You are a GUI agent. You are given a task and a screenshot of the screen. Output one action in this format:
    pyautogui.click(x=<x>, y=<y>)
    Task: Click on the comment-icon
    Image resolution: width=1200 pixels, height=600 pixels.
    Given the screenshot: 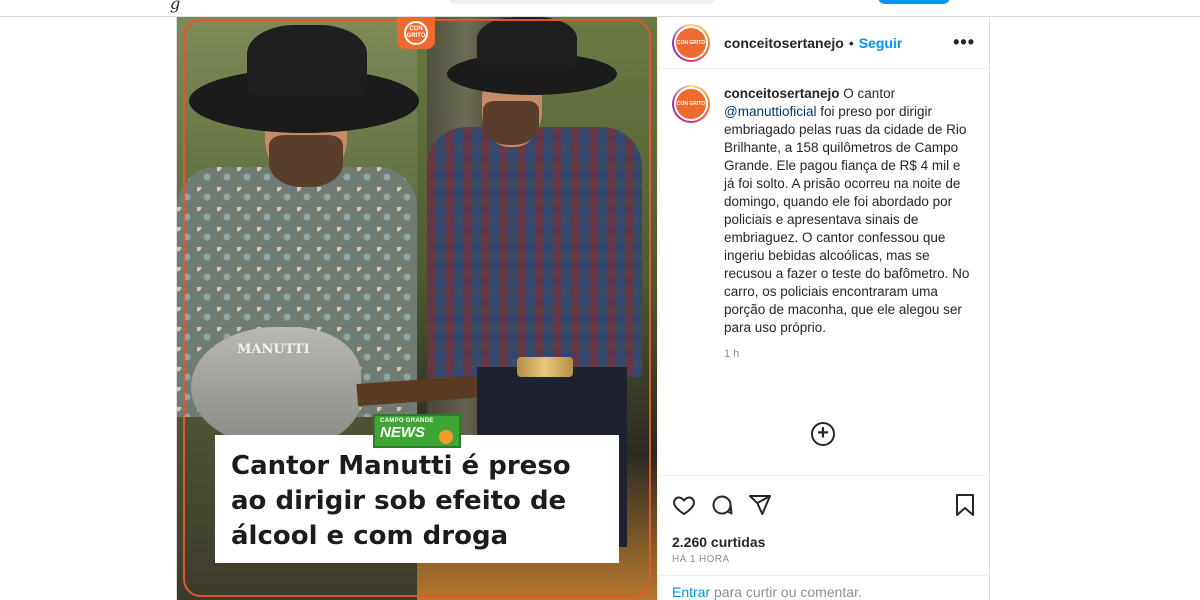 What is the action you would take?
    pyautogui.click(x=722, y=505)
    